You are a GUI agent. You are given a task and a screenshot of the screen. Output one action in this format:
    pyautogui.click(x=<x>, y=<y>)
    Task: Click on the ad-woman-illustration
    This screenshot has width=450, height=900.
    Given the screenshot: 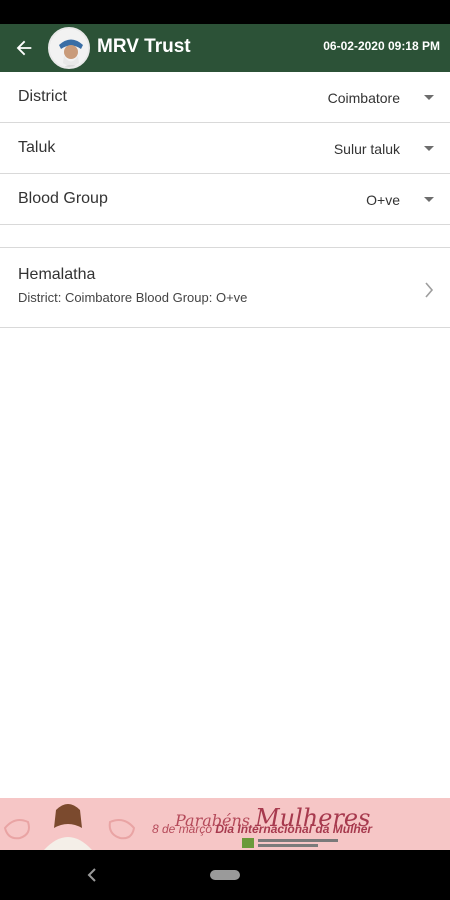 What is the action you would take?
    pyautogui.click(x=69, y=827)
    